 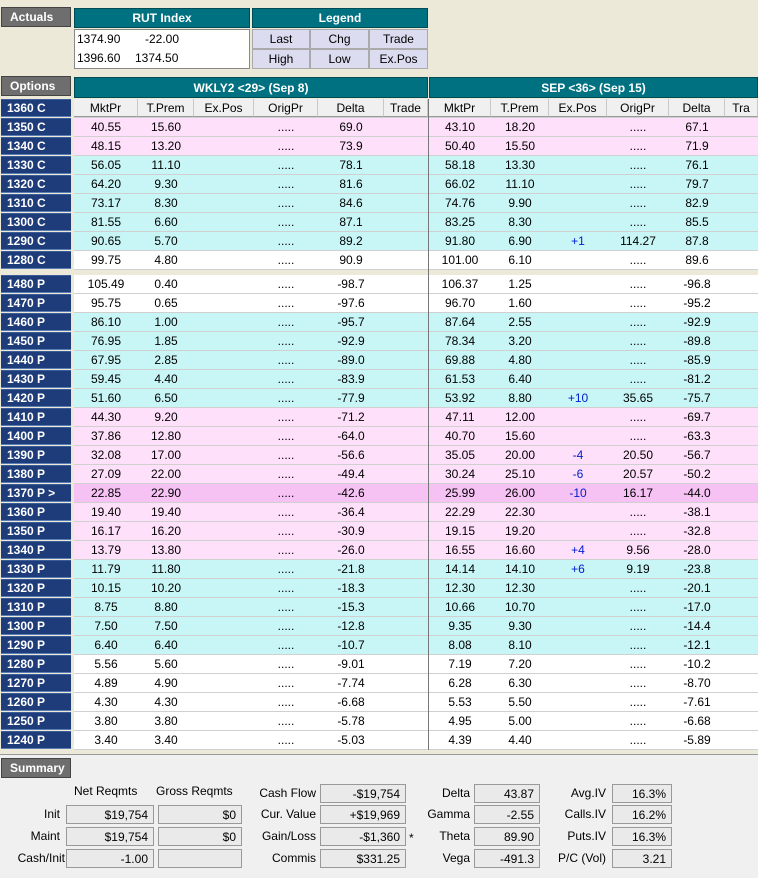 I want to click on wkly2-delta: -36.4, so click(x=351, y=512).